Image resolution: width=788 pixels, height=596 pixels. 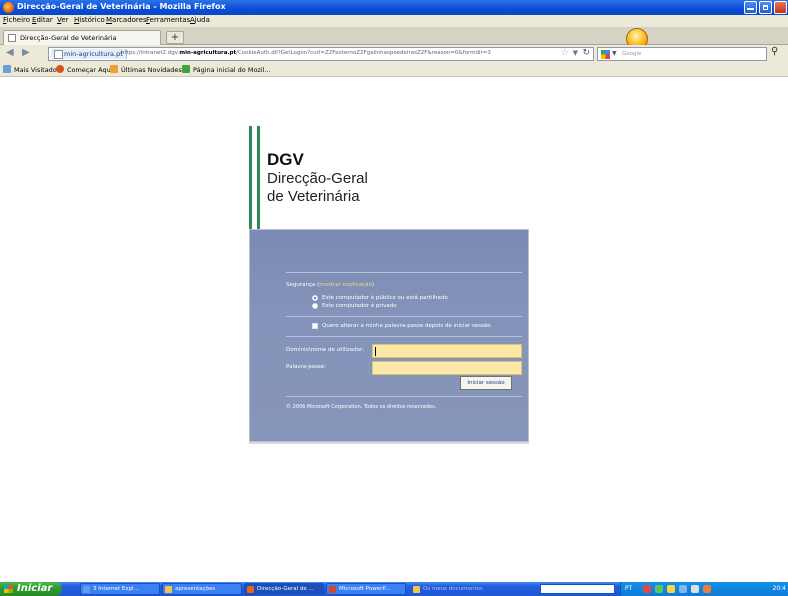 What do you see at coordinates (306, 367) in the screenshot?
I see `password-label: Palavra-passe:` at bounding box center [306, 367].